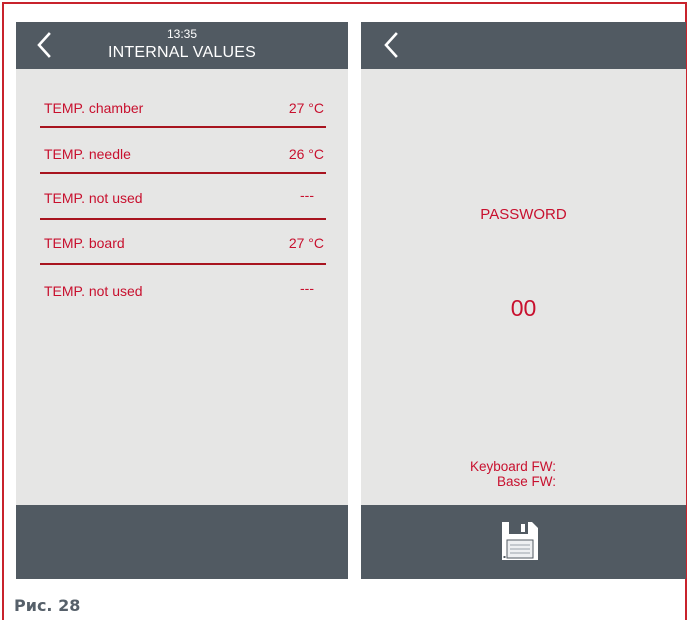  Describe the element at coordinates (526, 481) in the screenshot. I see `base-fw-label: Base FW:` at that location.